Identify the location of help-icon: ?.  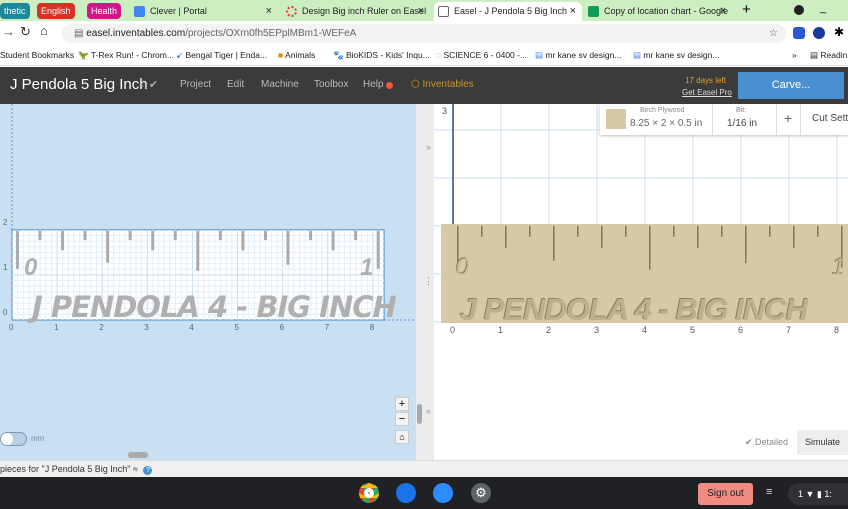
(148, 470).